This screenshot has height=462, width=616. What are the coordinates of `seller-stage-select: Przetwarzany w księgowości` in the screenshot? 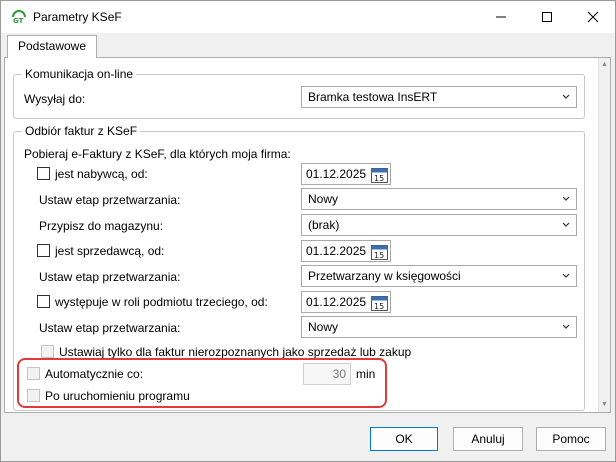 It's located at (439, 276).